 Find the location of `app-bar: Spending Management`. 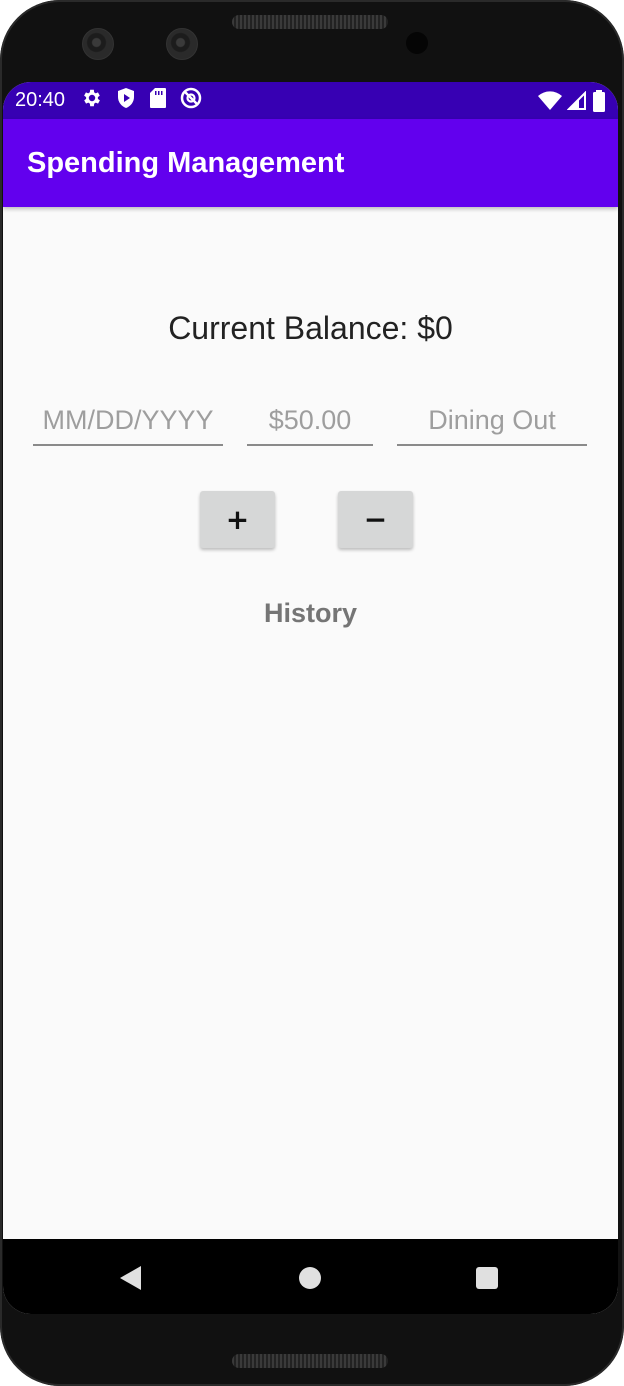

app-bar: Spending Management is located at coordinates (310, 163).